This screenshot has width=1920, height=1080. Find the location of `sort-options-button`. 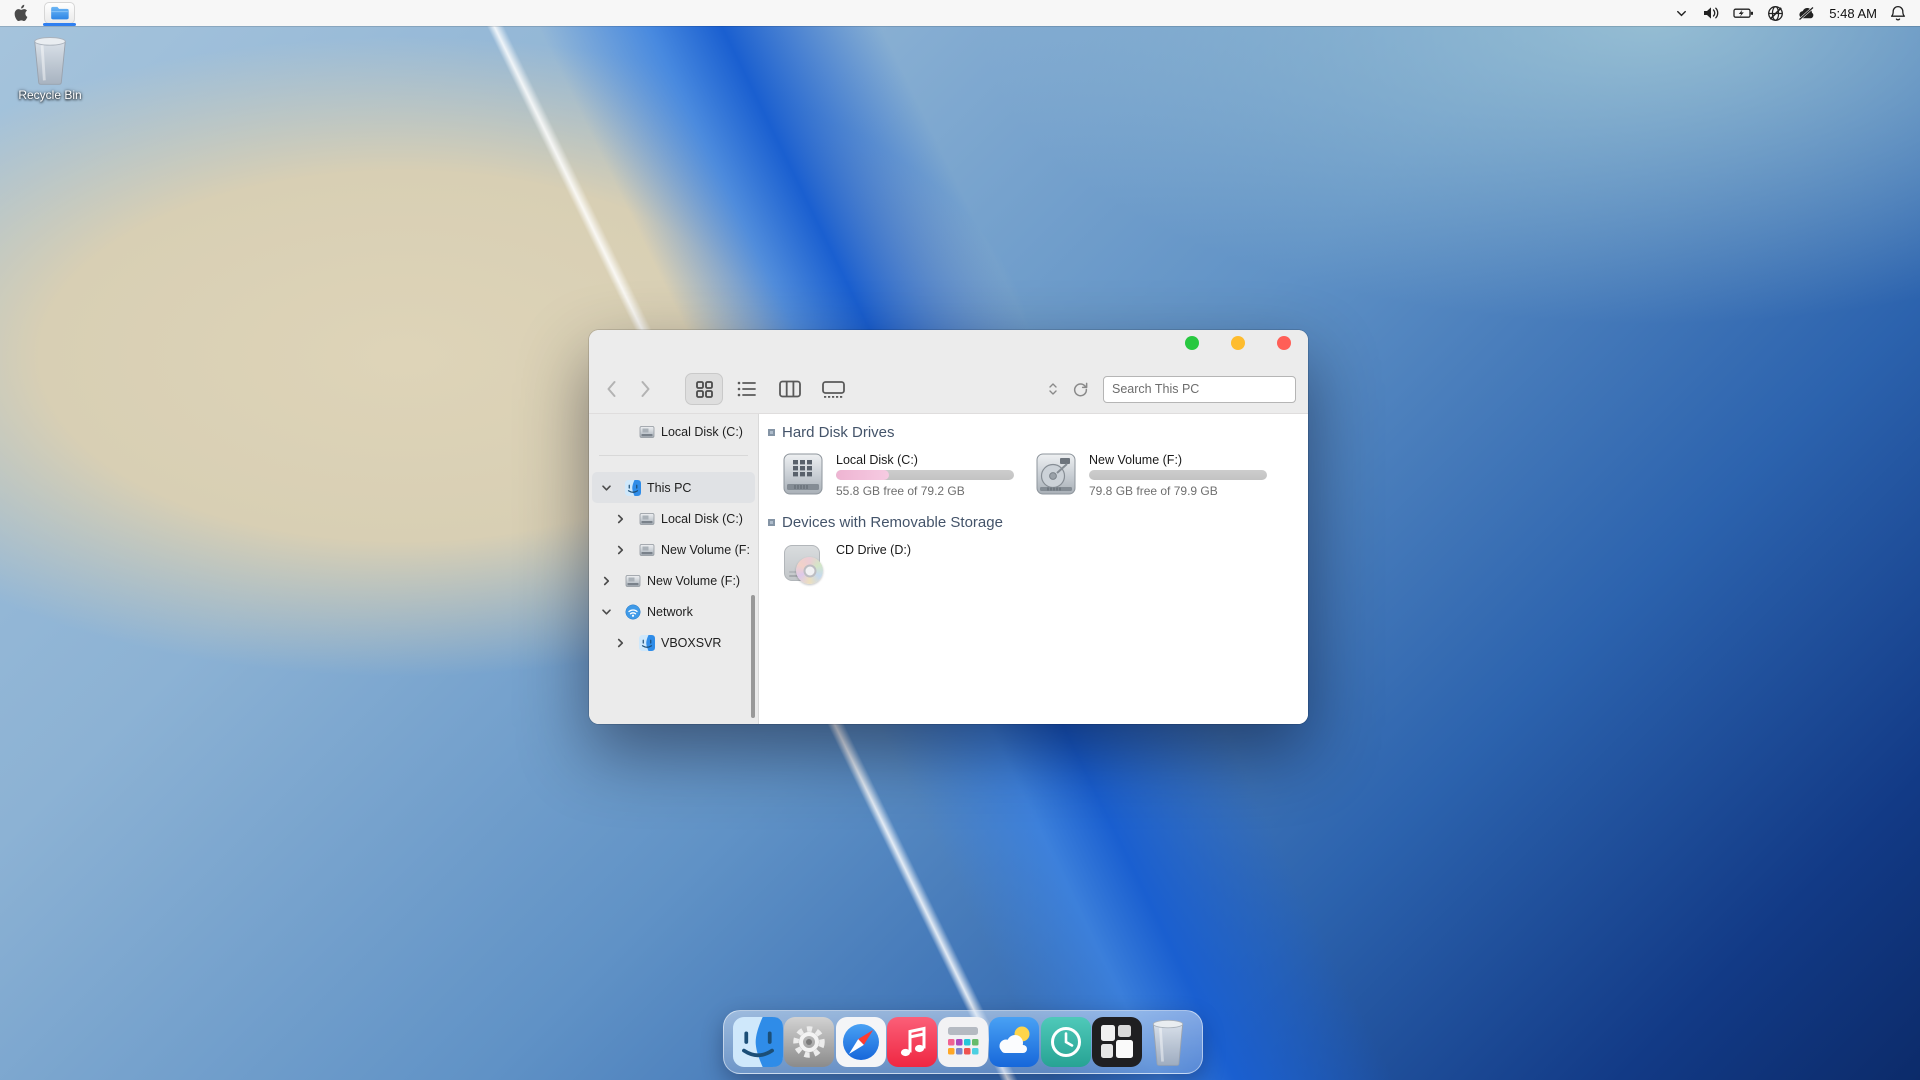

sort-options-button is located at coordinates (1053, 389).